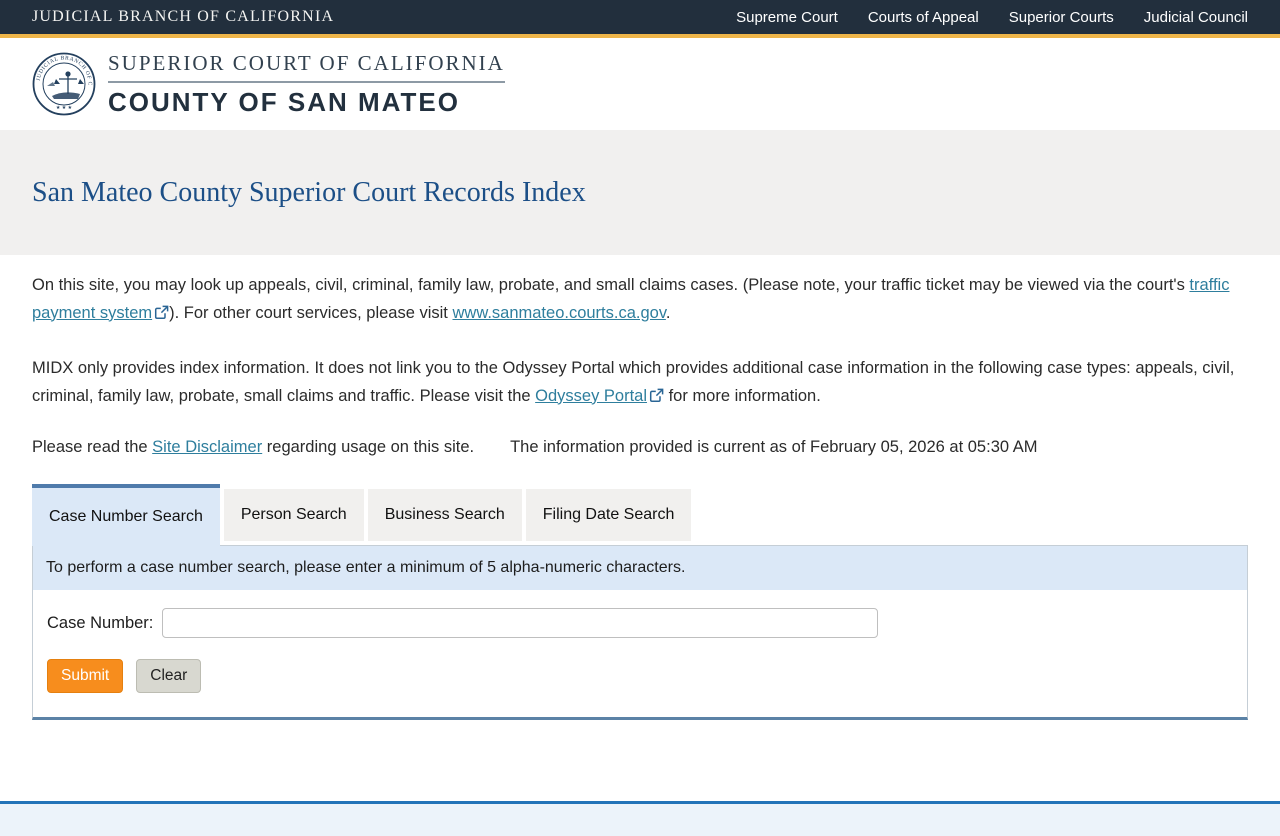 Image resolution: width=1280 pixels, height=836 pixels. Describe the element at coordinates (306, 67) in the screenshot. I see `superior-court-line: SUPERIOR COURT OF CALIFORNIA` at that location.